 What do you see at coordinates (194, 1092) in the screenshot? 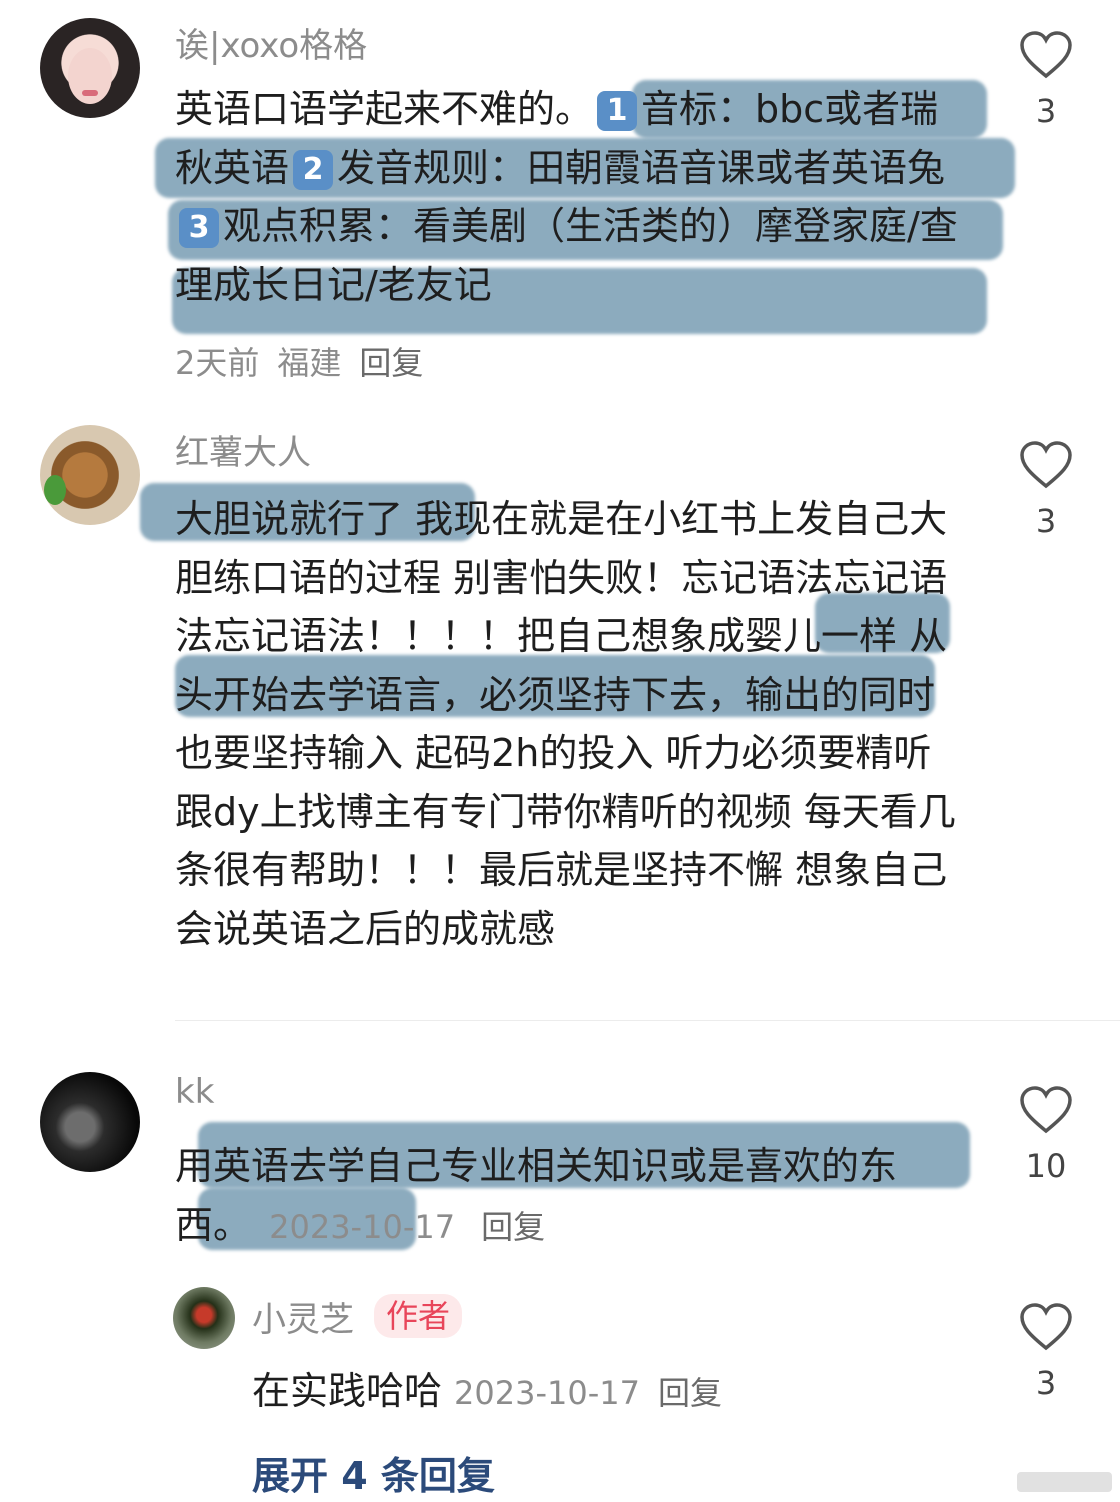
I see `comment-username: kk` at bounding box center [194, 1092].